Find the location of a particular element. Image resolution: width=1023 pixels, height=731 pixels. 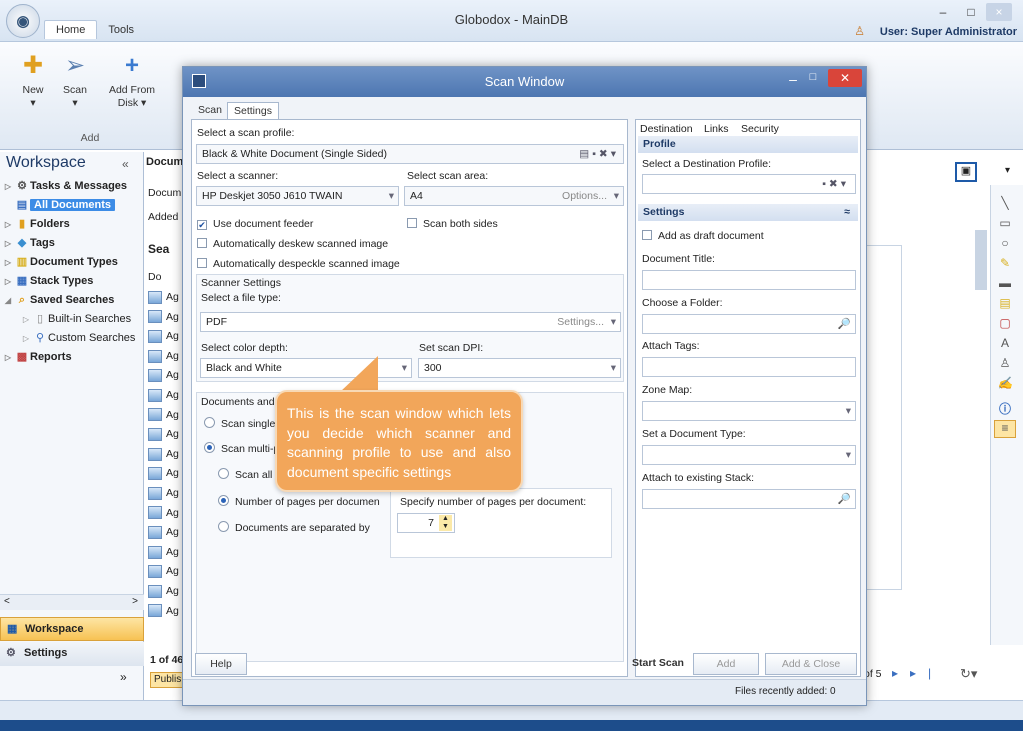

sidebar-item-stack-types: ▷ ▦ Stack Types is located at coordinates (72, 281).